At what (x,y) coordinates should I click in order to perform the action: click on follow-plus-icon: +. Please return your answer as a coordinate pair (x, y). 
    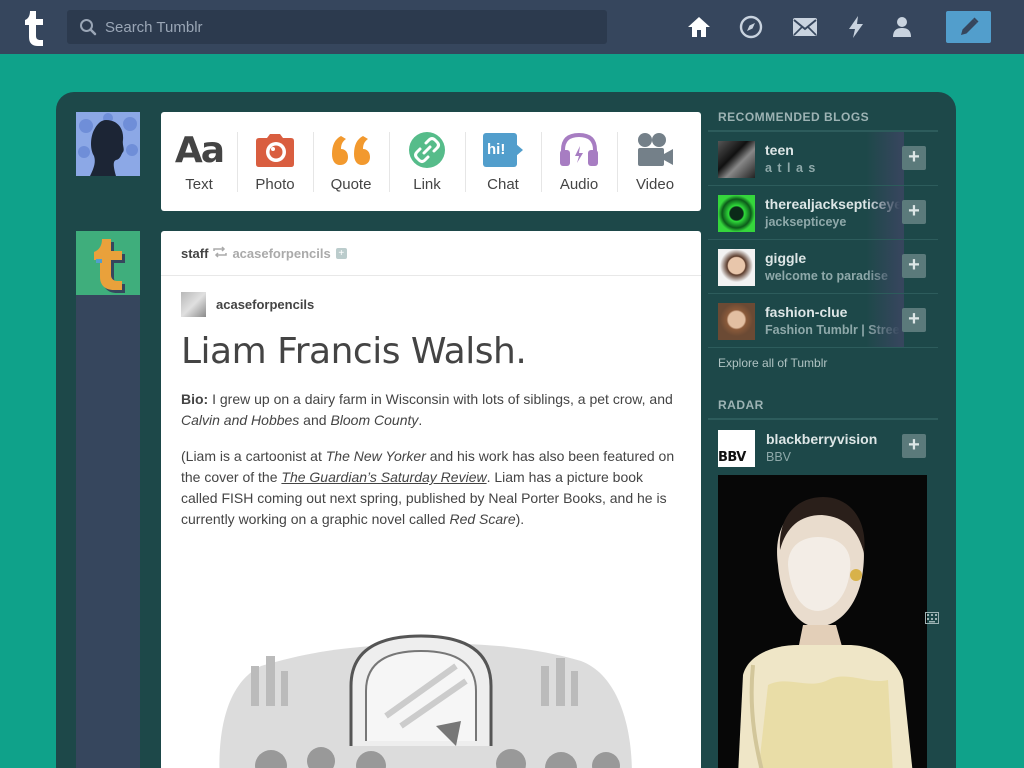
    Looking at the image, I should click on (341, 253).